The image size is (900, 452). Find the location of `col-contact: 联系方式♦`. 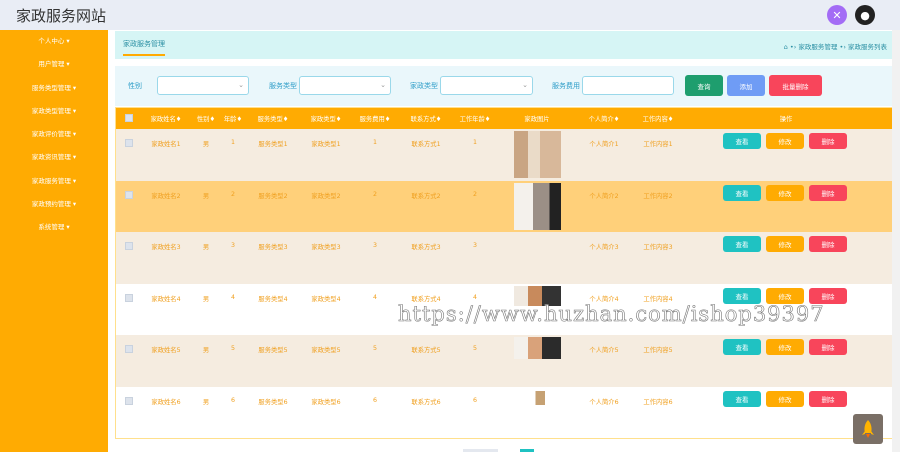

col-contact: 联系方式♦ is located at coordinates (426, 118).